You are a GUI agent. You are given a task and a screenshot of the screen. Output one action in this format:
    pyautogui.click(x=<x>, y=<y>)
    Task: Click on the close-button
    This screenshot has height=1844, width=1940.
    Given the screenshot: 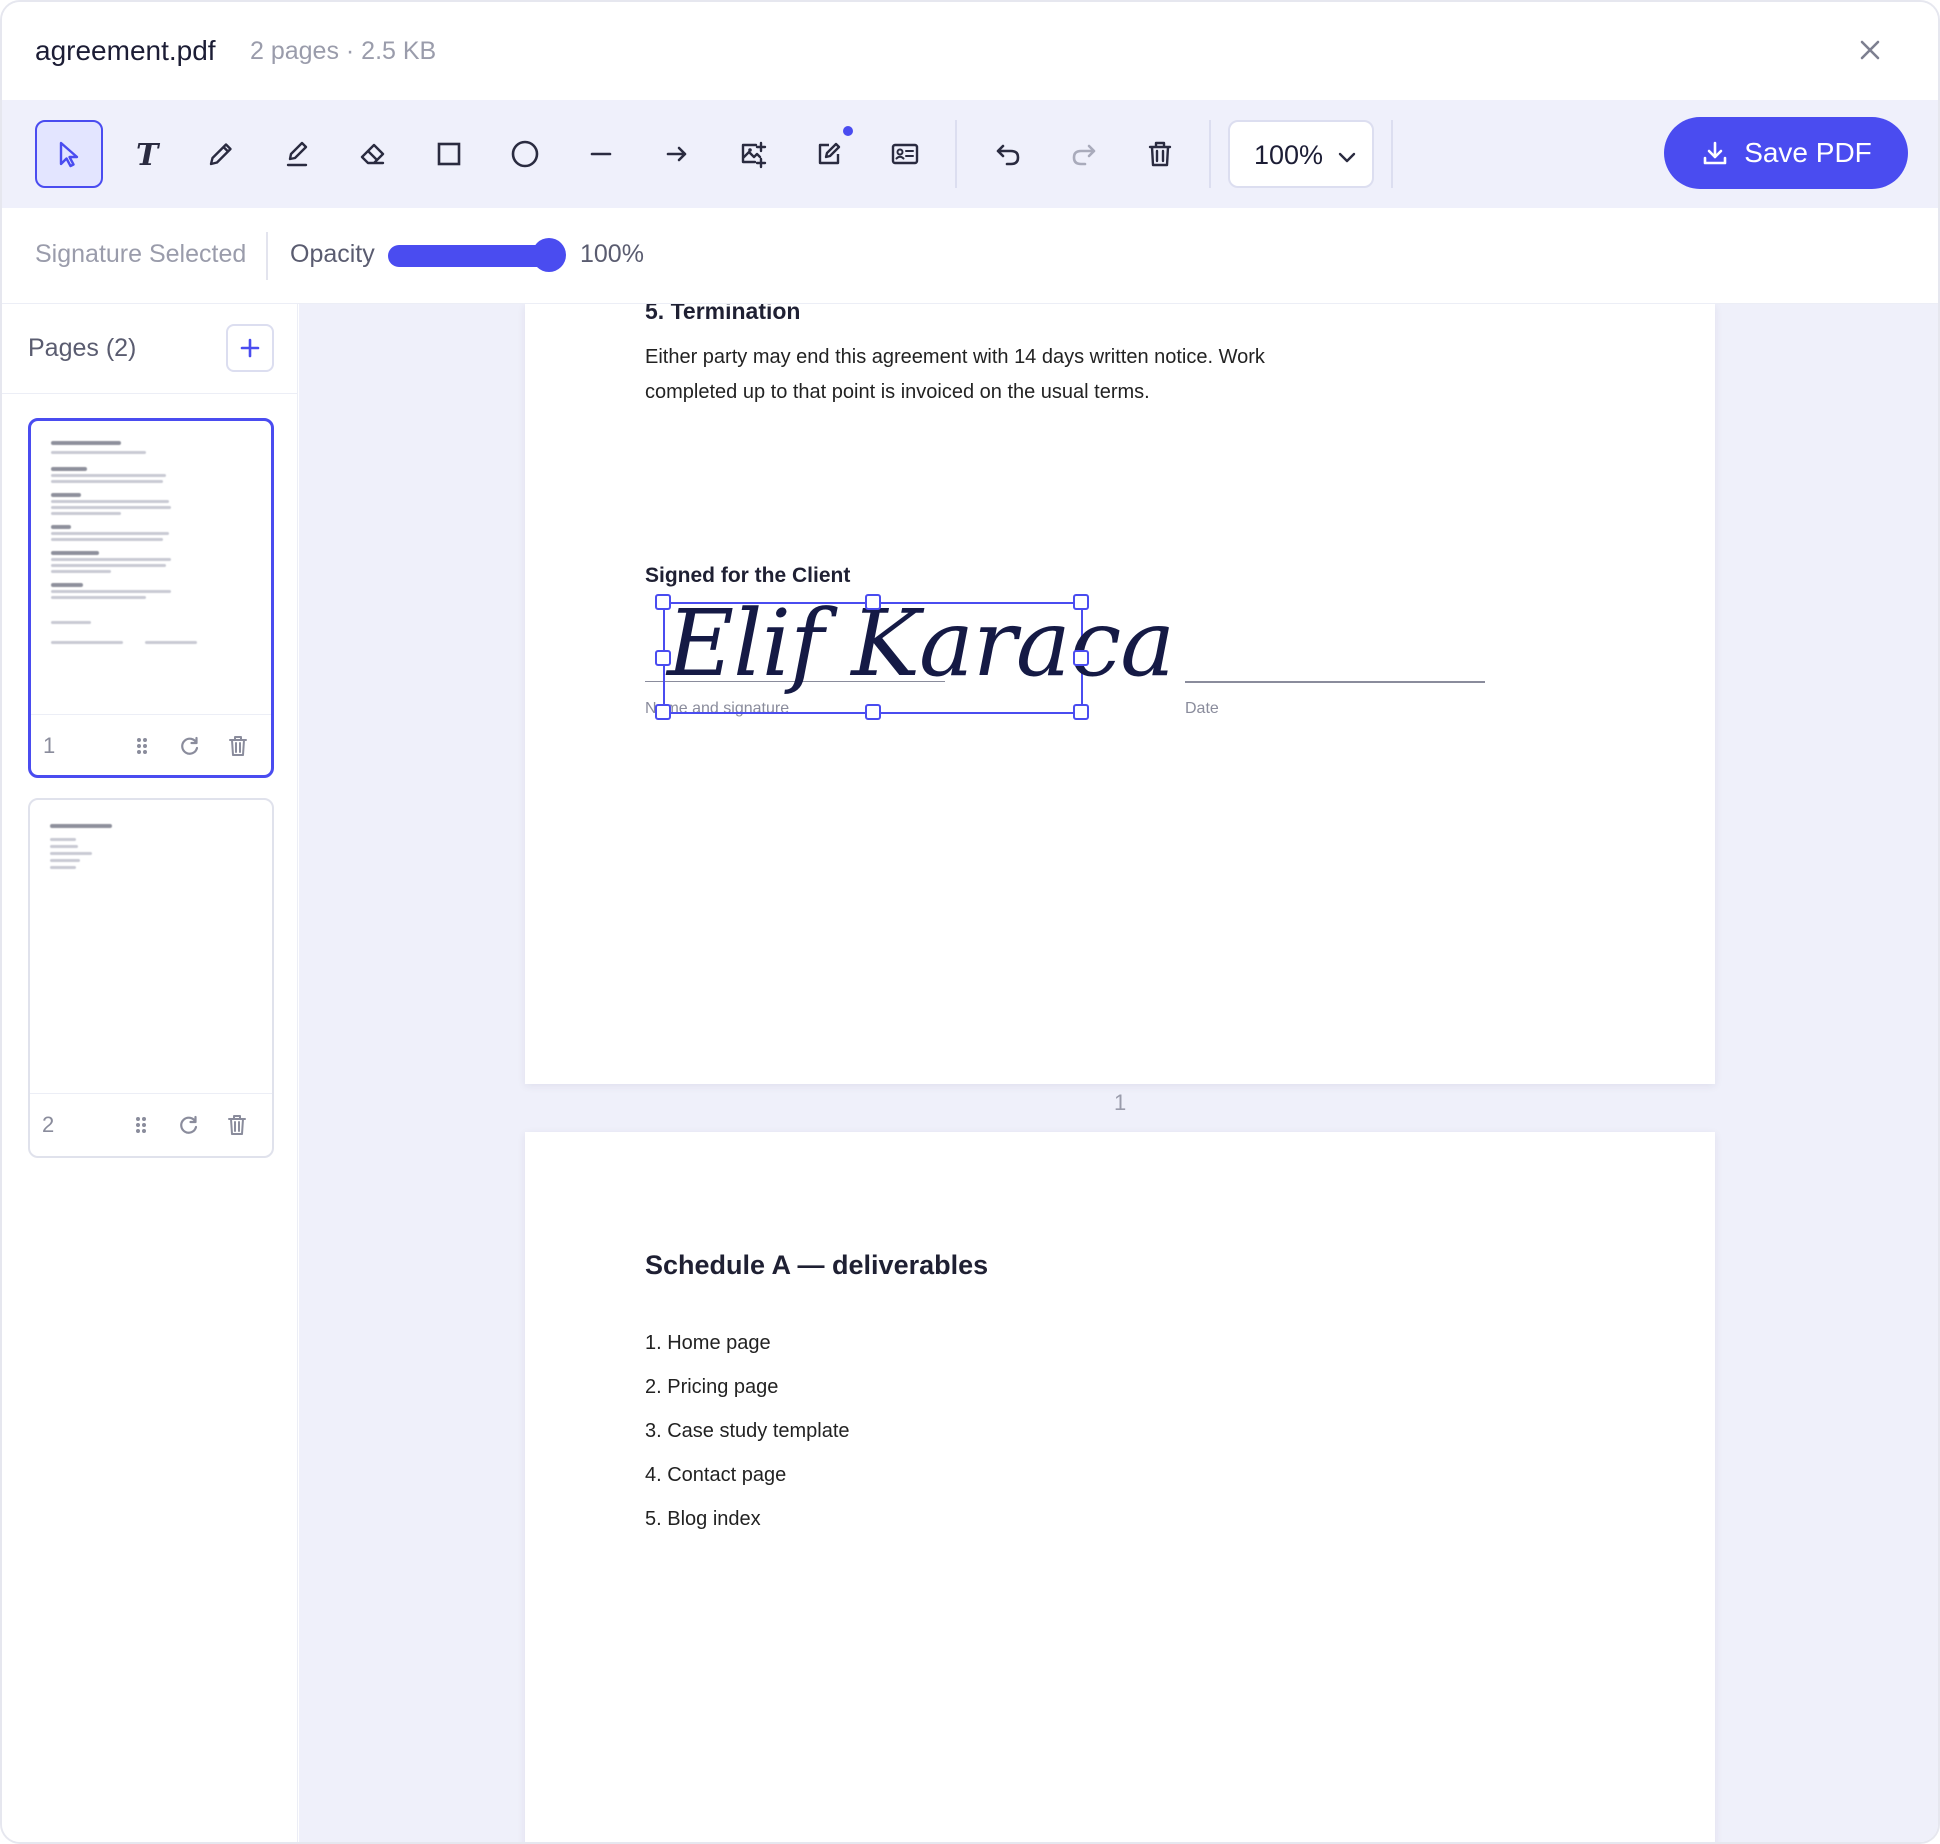 What is the action you would take?
    pyautogui.click(x=1870, y=50)
    